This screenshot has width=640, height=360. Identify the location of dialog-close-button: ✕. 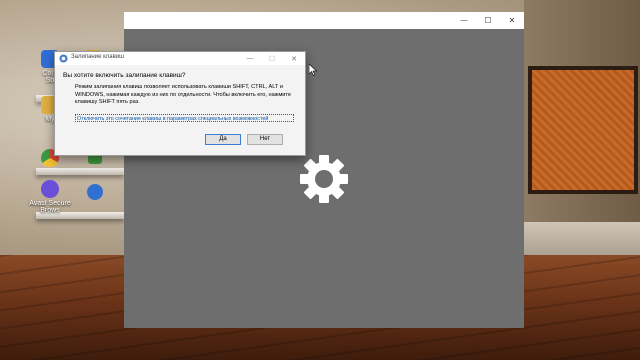
(294, 58).